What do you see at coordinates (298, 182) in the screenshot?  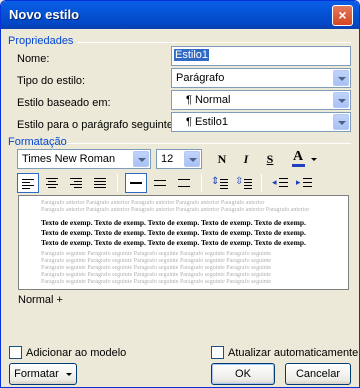 I see `indent-icon: ▸` at bounding box center [298, 182].